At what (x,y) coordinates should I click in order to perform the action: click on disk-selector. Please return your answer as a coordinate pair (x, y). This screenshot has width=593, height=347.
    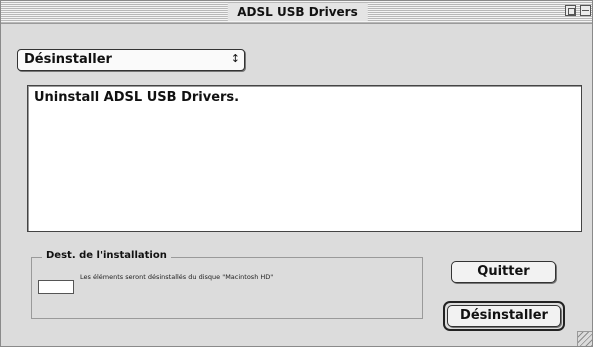
    Looking at the image, I should click on (56, 287).